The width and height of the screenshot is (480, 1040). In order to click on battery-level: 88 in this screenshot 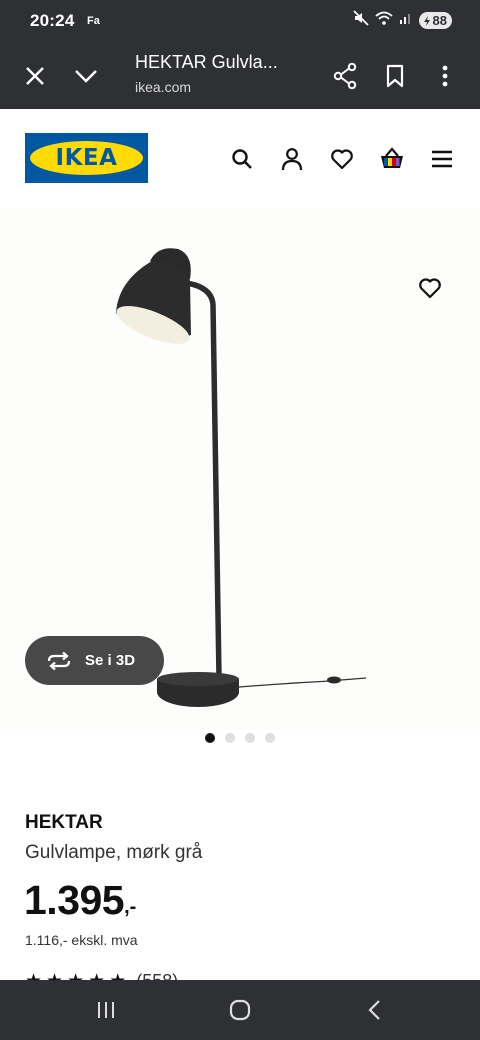, I will do `click(439, 20)`.